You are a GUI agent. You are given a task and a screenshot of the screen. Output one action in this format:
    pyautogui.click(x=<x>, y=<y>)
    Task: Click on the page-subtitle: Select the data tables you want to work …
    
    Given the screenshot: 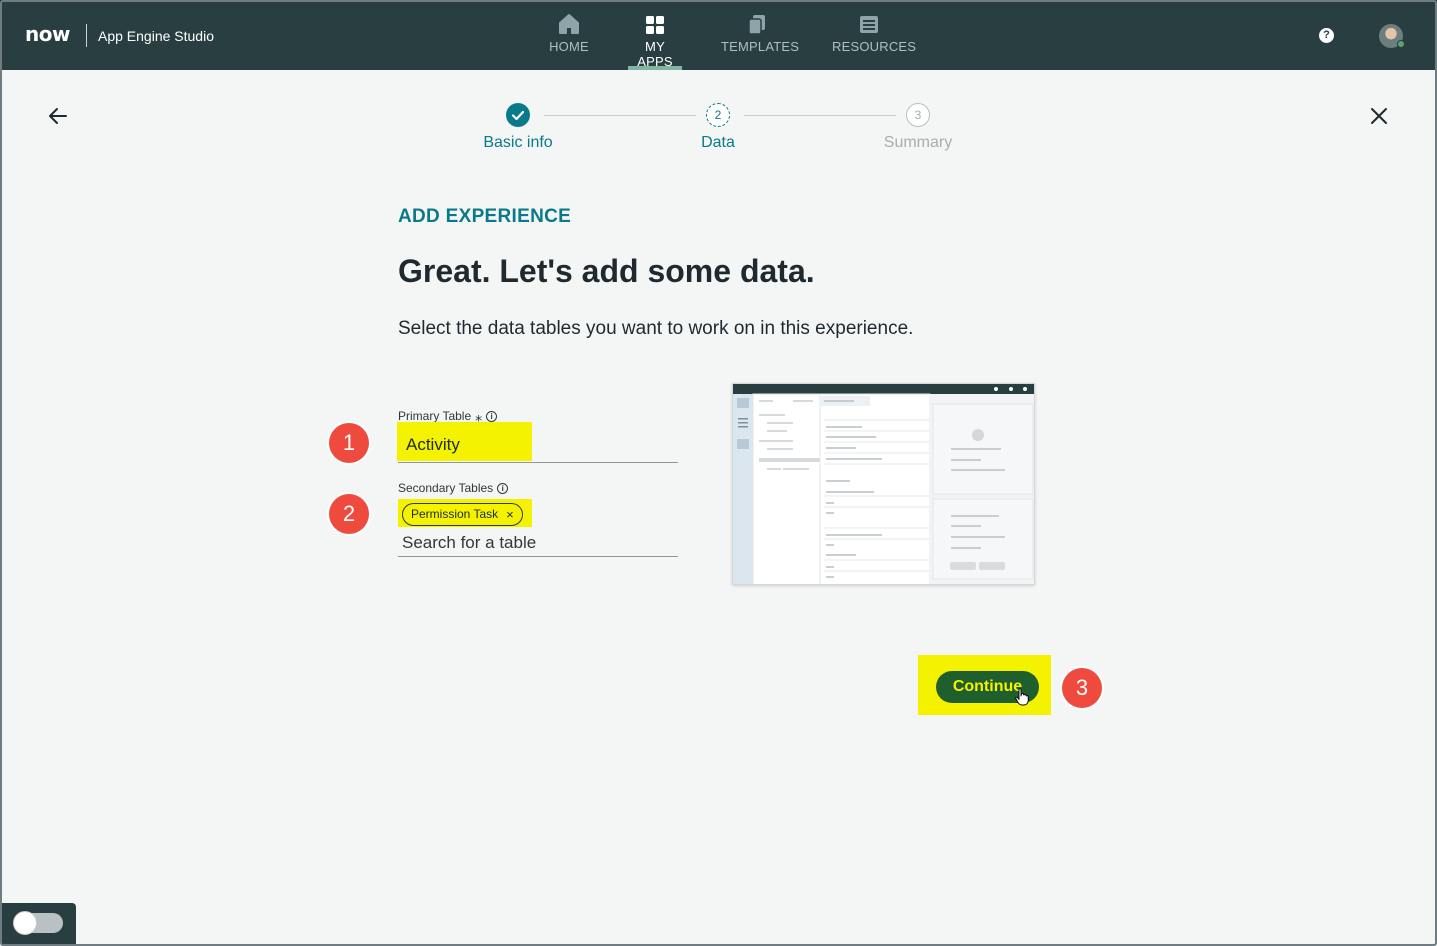 What is the action you would take?
    pyautogui.click(x=656, y=328)
    